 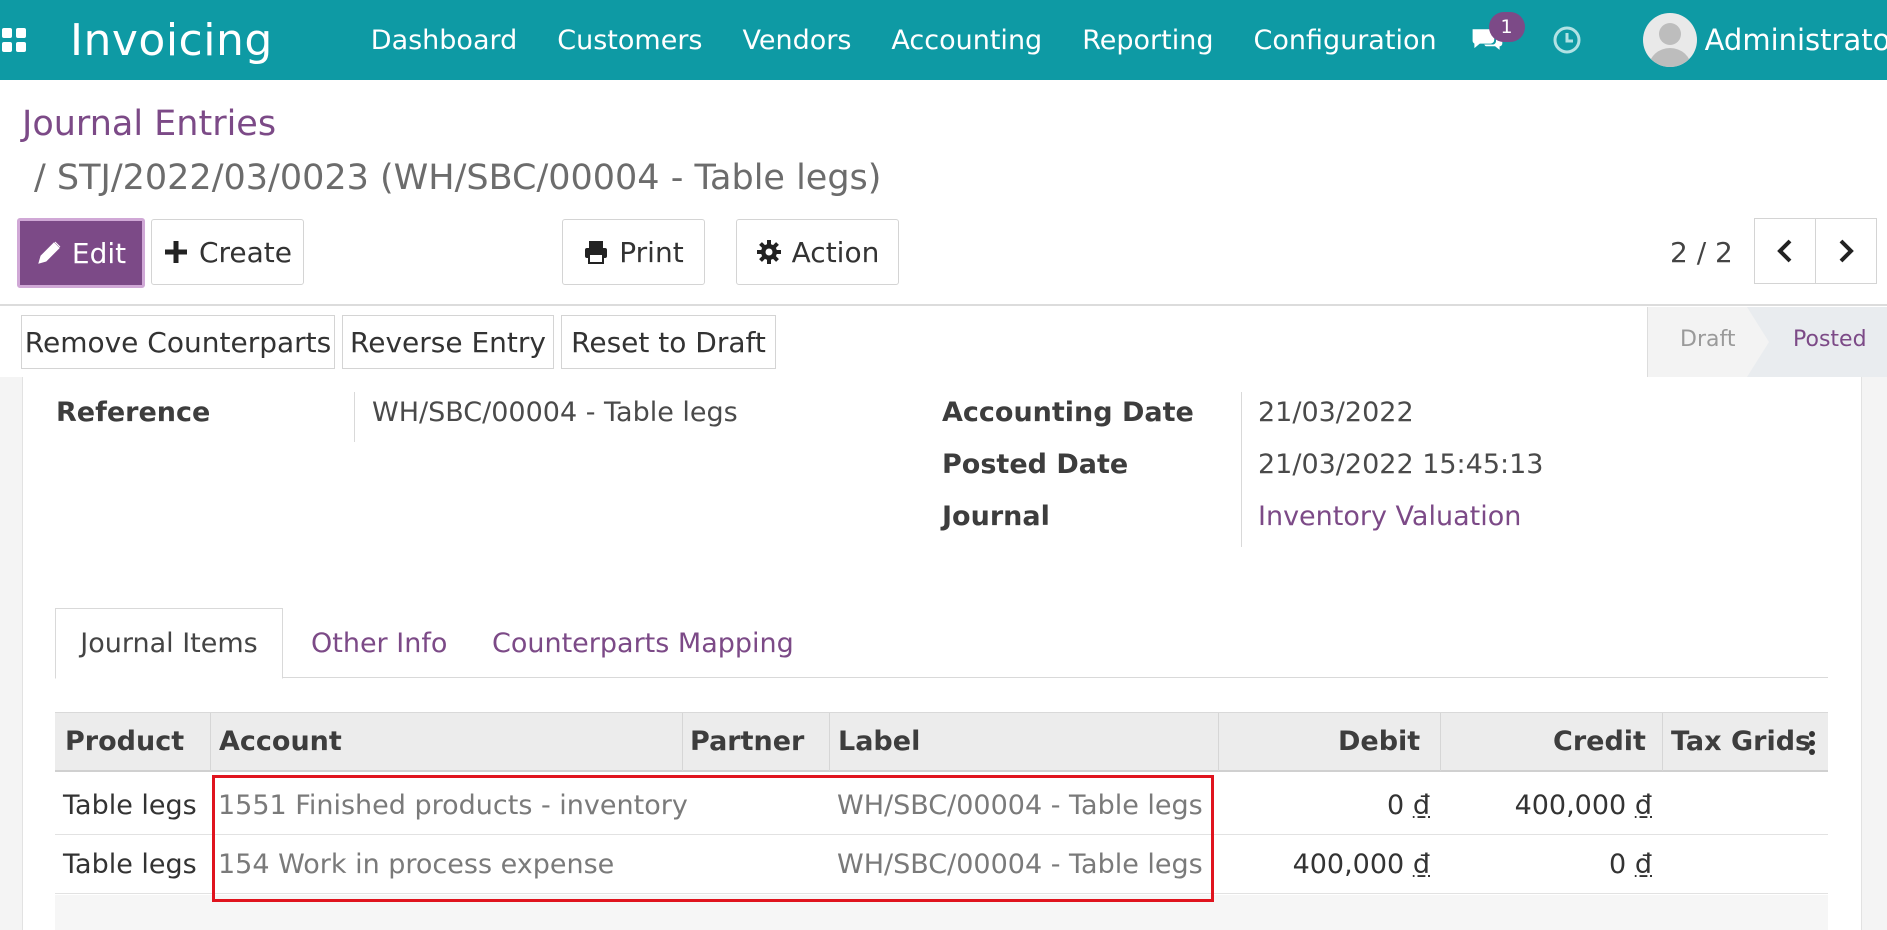 What do you see at coordinates (1583, 805) in the screenshot?
I see `row-credit: 400,000 ₫` at bounding box center [1583, 805].